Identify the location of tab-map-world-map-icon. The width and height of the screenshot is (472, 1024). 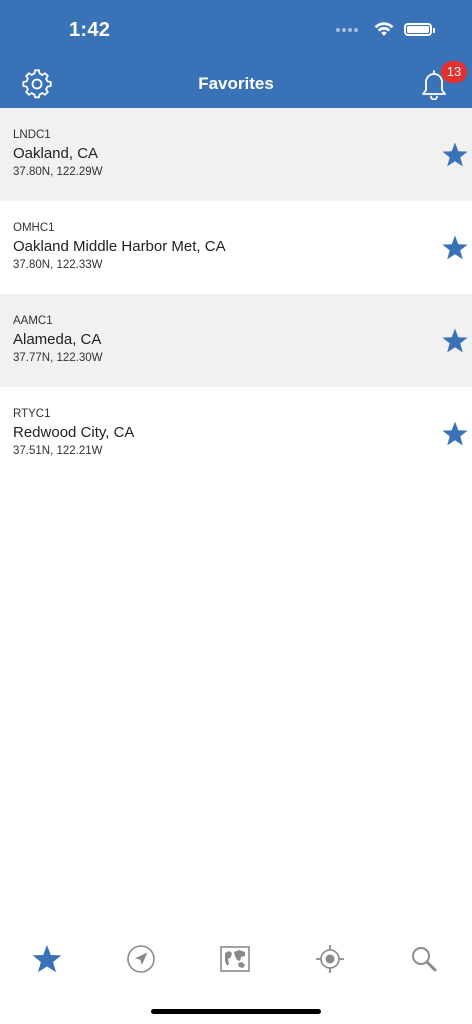
(235, 959).